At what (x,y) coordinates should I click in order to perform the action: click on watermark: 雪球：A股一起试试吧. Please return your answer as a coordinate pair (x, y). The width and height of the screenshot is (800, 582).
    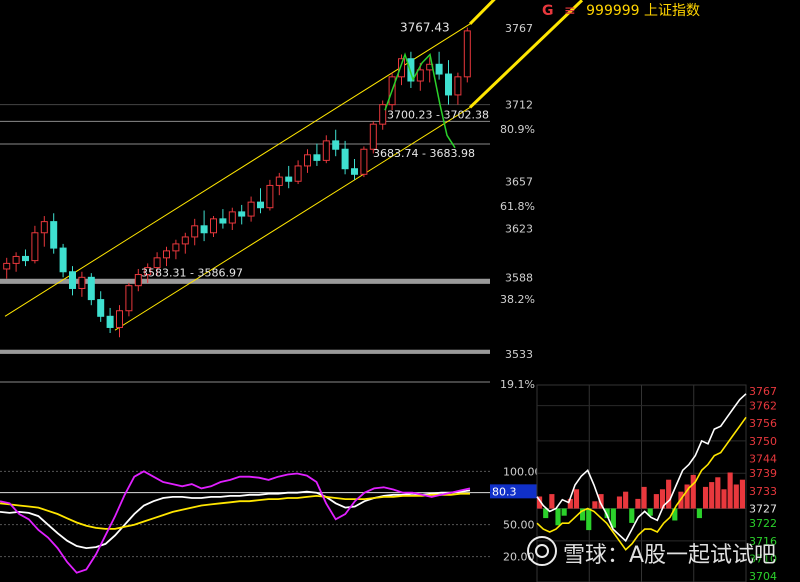
    Looking at the image, I should click on (651, 552).